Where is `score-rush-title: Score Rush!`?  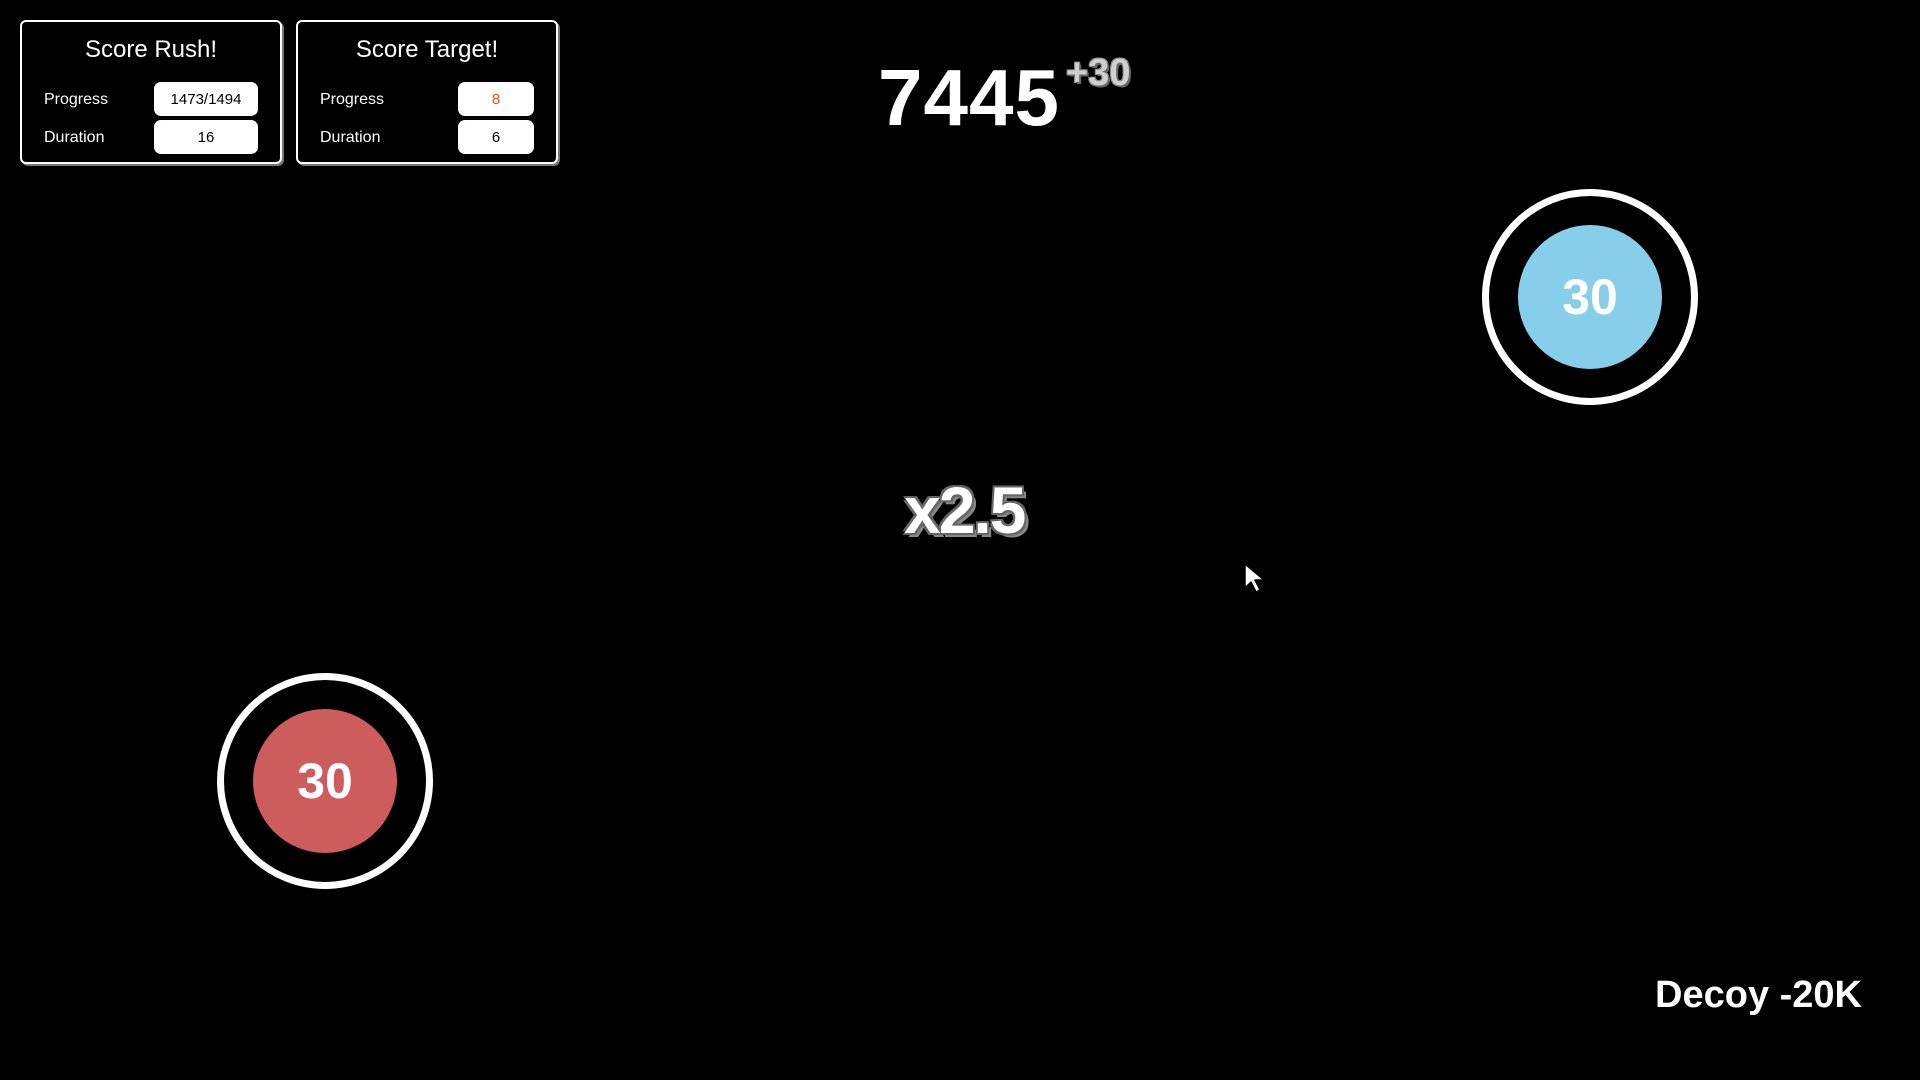 score-rush-title: Score Rush! is located at coordinates (151, 49).